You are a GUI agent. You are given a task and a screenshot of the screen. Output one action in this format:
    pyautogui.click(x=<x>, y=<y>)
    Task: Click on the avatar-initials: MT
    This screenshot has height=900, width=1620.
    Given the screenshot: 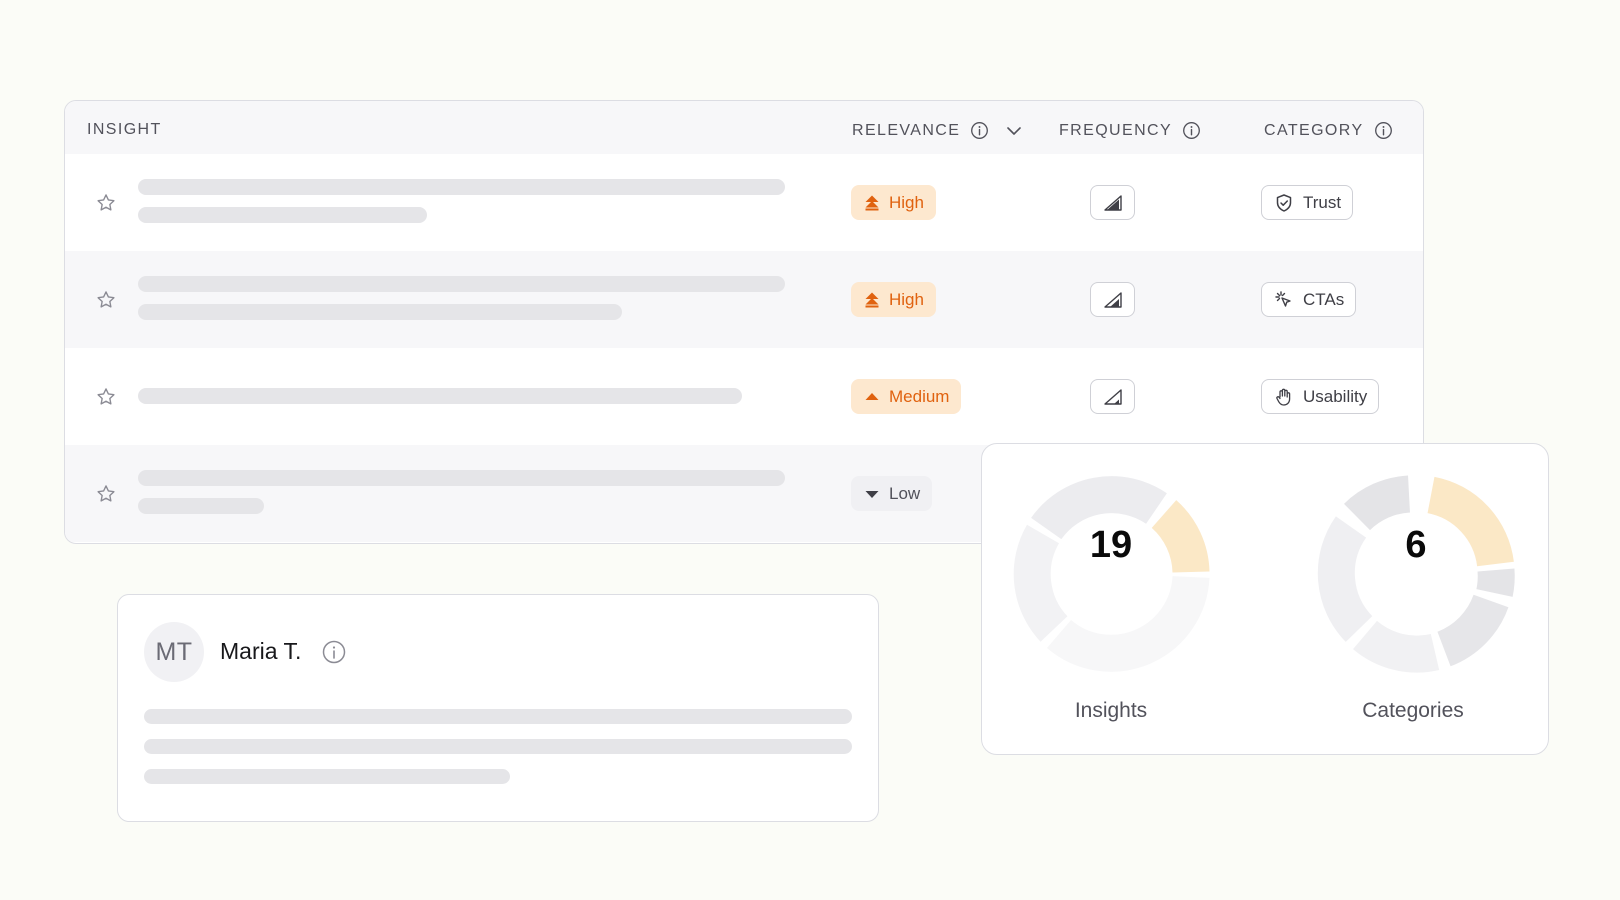 What is the action you would take?
    pyautogui.click(x=174, y=651)
    